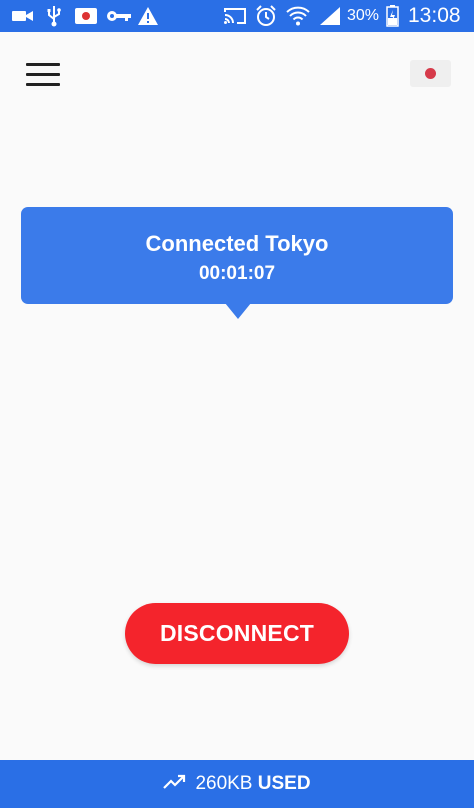 The height and width of the screenshot is (808, 474). Describe the element at coordinates (44, 74) in the screenshot. I see `hamburger-menu-icon` at that location.